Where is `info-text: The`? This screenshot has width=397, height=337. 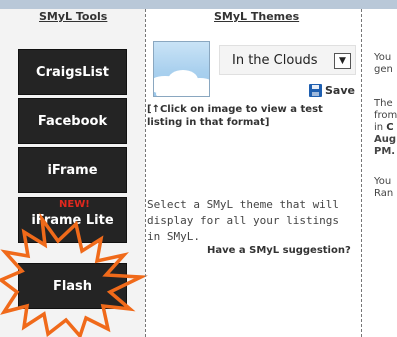
info-text: The is located at coordinates (383, 103).